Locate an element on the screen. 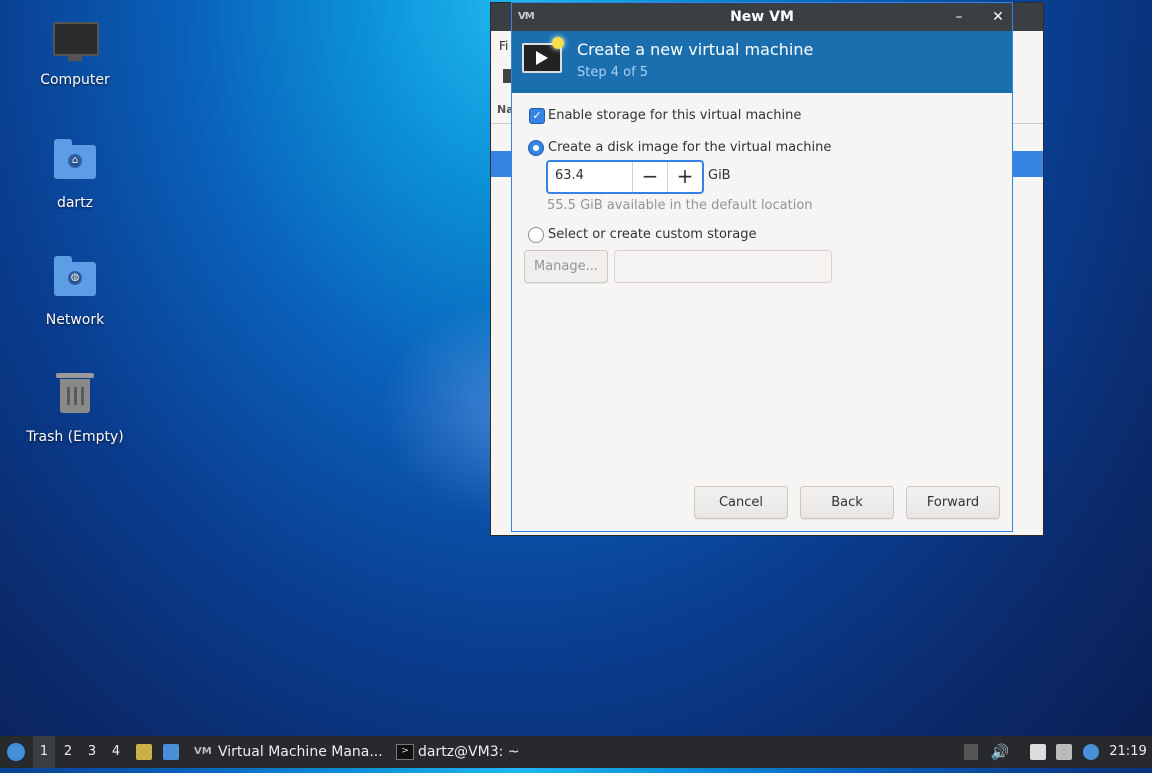  computer-icon is located at coordinates (76, 44).